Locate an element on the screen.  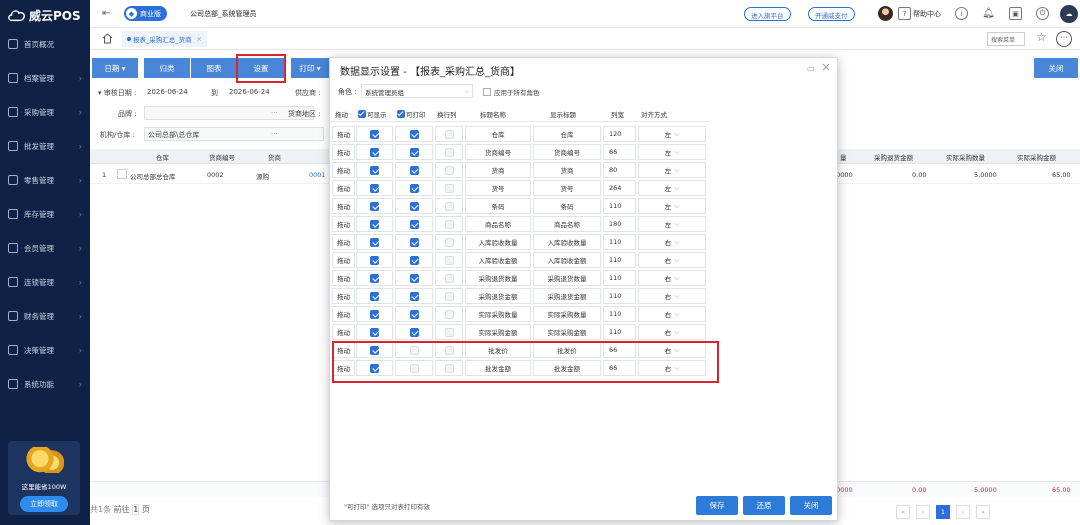
cell-display: 入库验收金额 is located at coordinates (567, 260).